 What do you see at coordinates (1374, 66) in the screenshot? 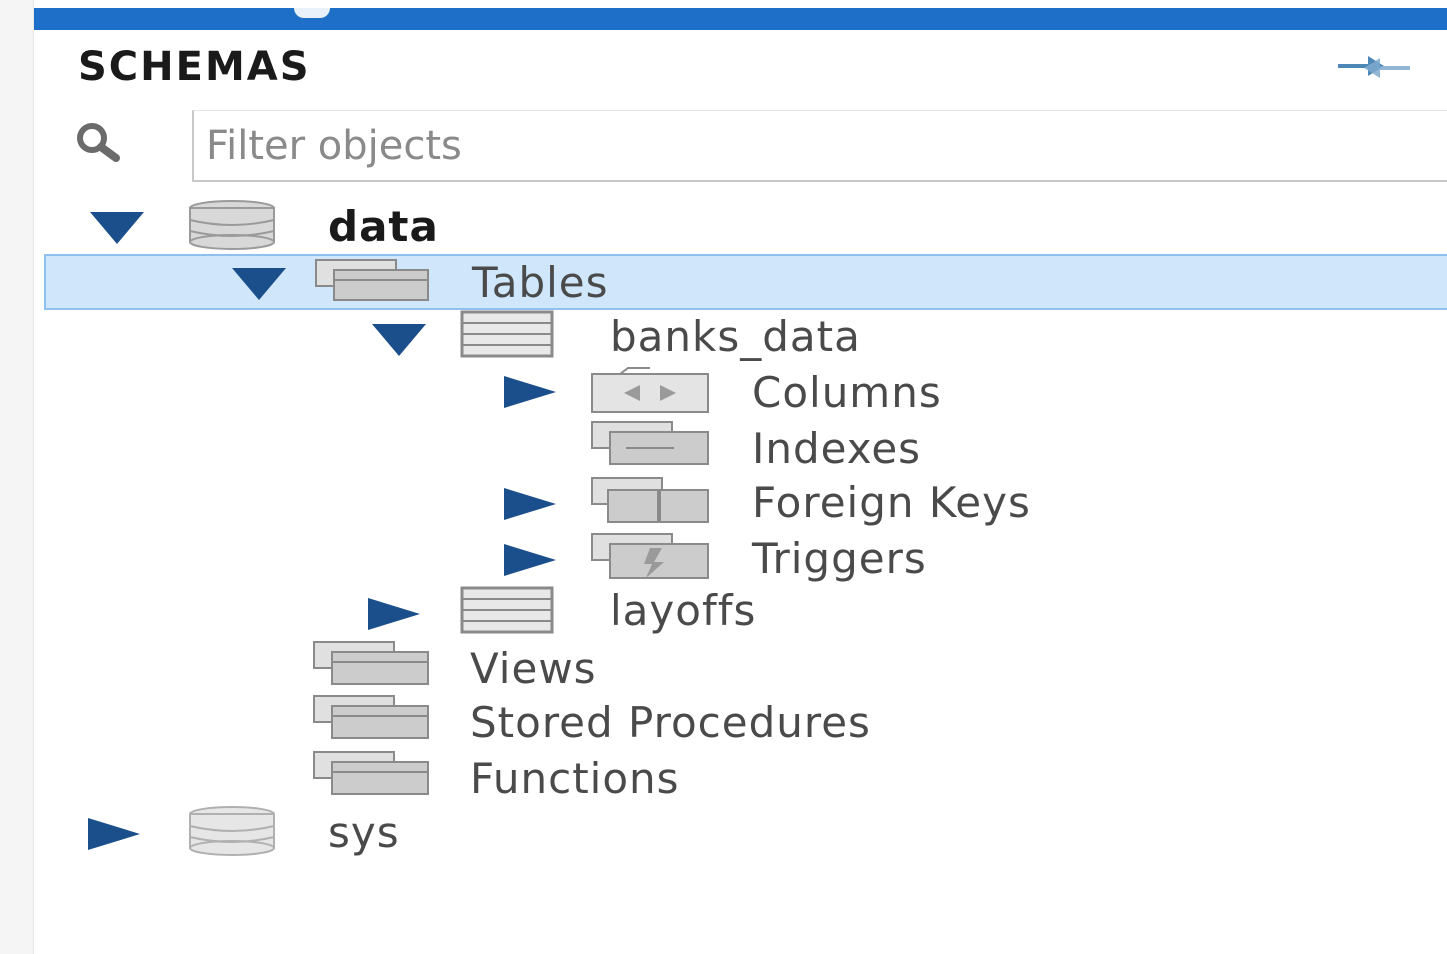
I see `refresh-icon` at bounding box center [1374, 66].